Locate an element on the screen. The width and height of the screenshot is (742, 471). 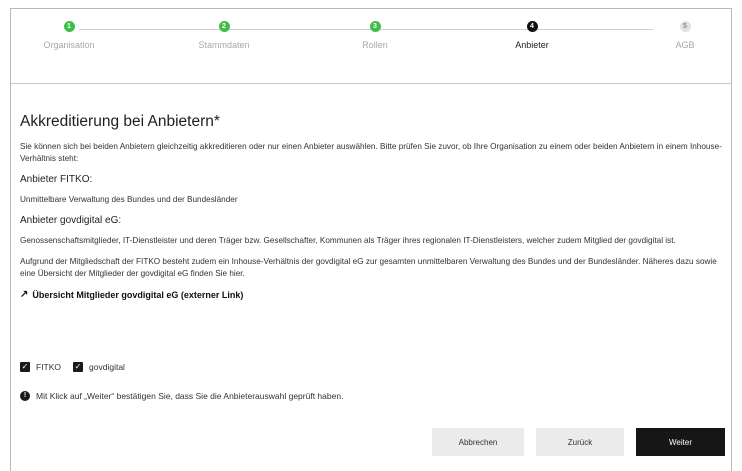
step-4-circle: 4 is located at coordinates (532, 26).